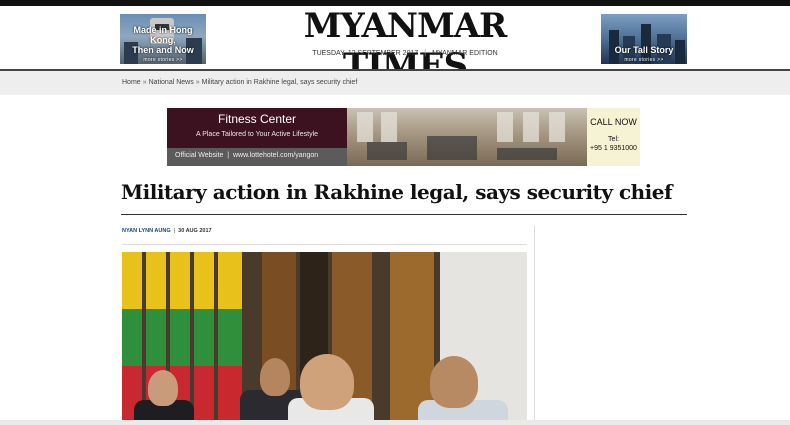  I want to click on ad-title: Fitness Center, so click(257, 119).